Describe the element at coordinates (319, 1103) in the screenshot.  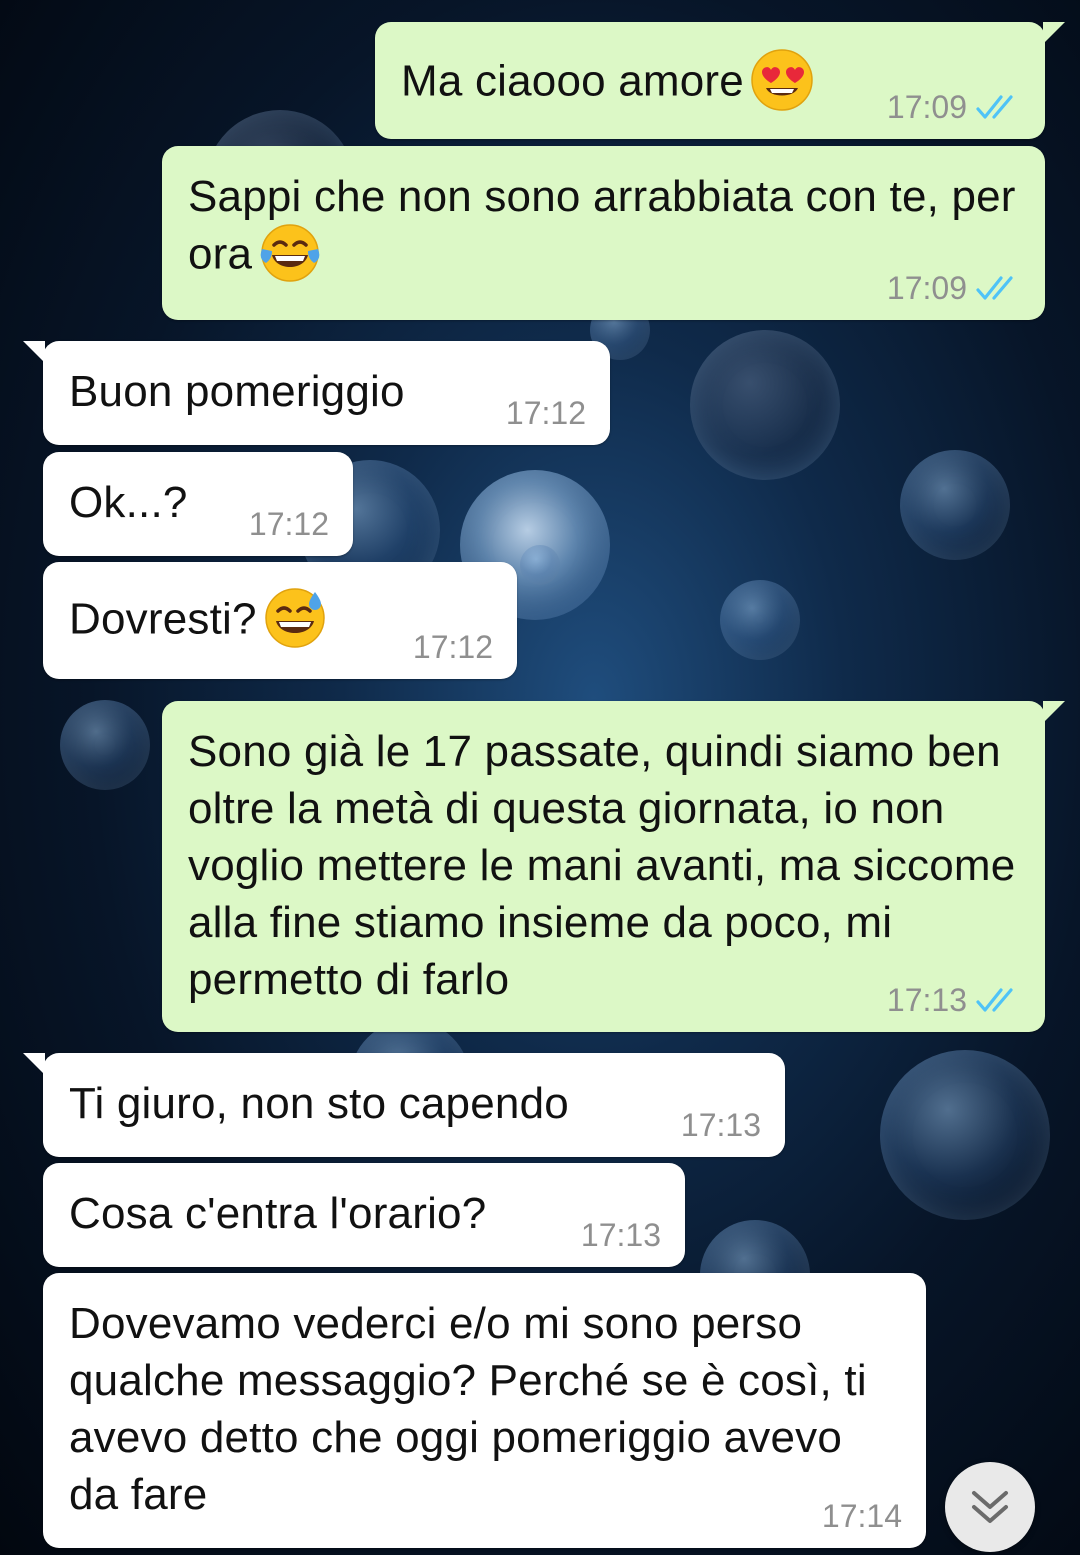
I see `message-text: Ti giuro, non sto capendo` at that location.